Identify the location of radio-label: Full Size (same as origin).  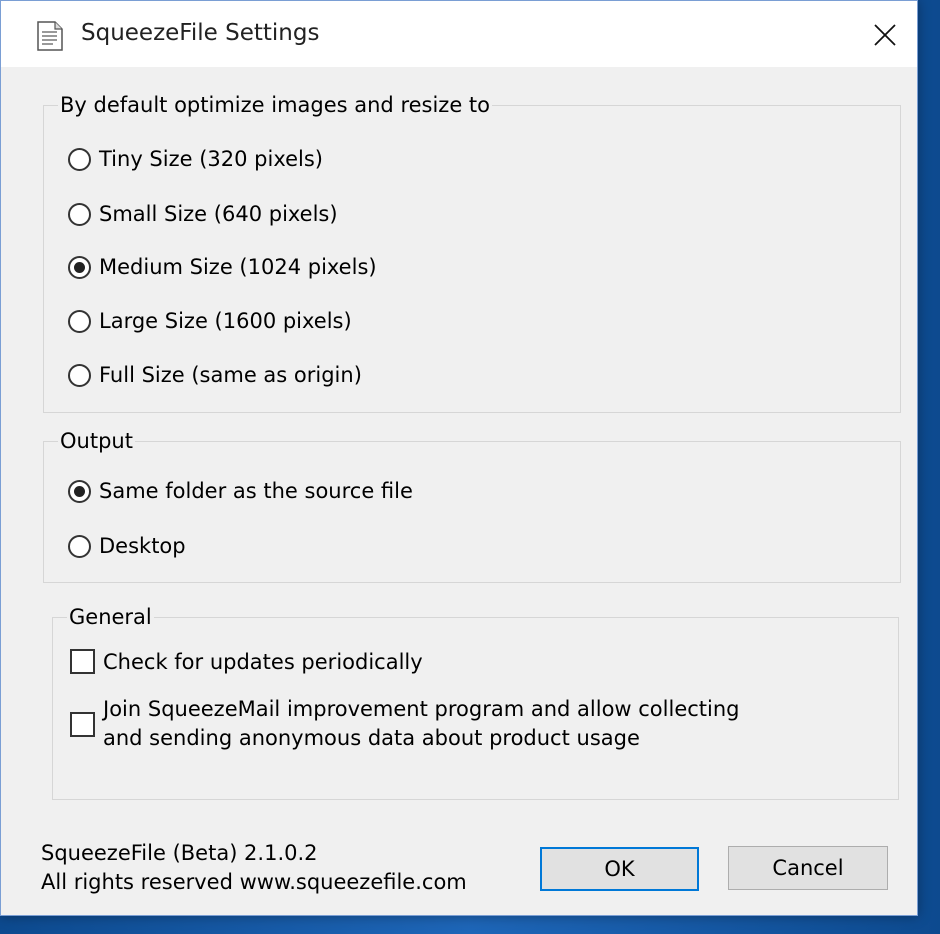
(230, 375).